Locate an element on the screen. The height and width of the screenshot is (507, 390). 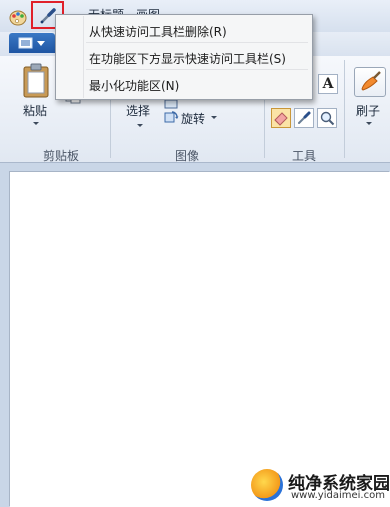
eraser-tool-icon is located at coordinates (281, 118).